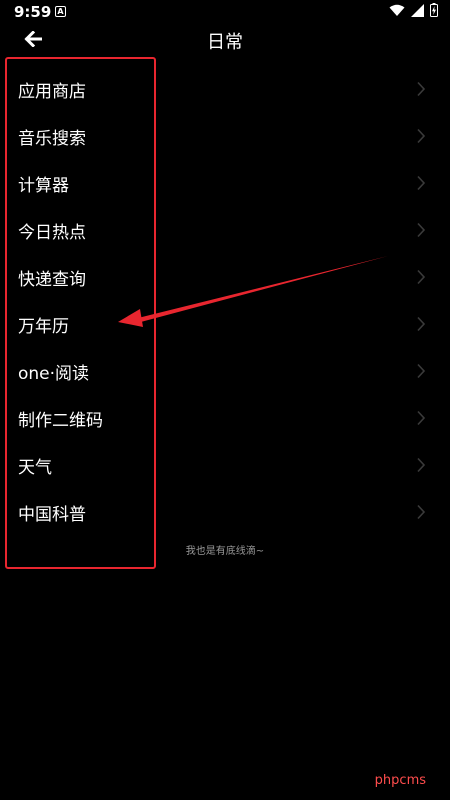 This screenshot has height=800, width=450. What do you see at coordinates (60, 11) in the screenshot?
I see `a-notification-icon: A` at bounding box center [60, 11].